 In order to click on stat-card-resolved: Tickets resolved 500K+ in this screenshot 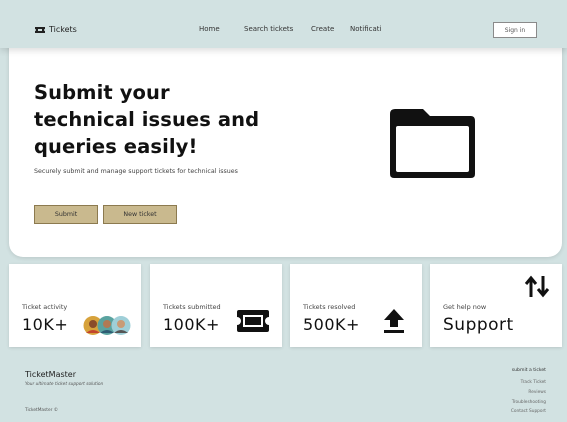, I will do `click(356, 305)`.